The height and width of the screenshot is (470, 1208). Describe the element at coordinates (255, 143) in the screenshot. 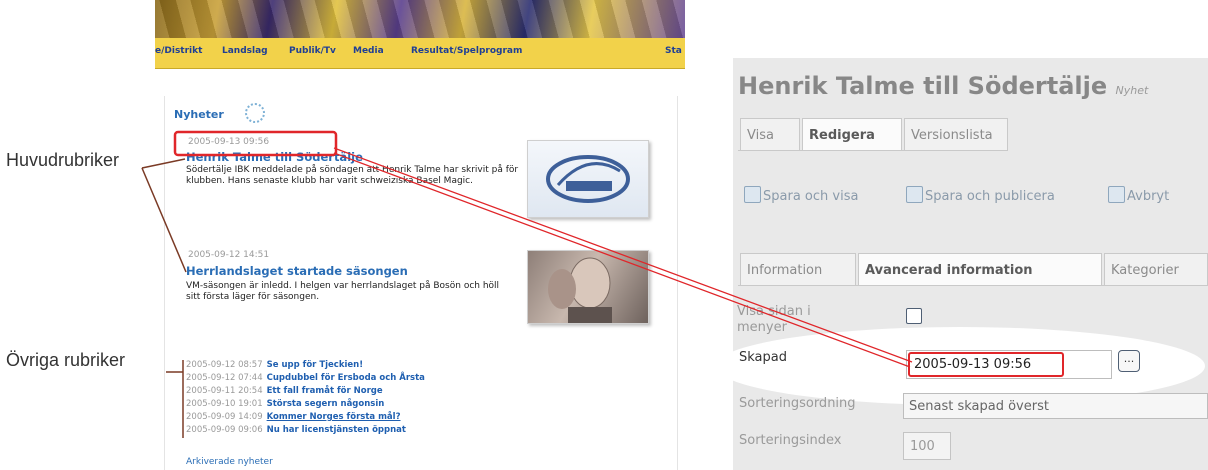

I see `timestamp-highlight-box` at that location.